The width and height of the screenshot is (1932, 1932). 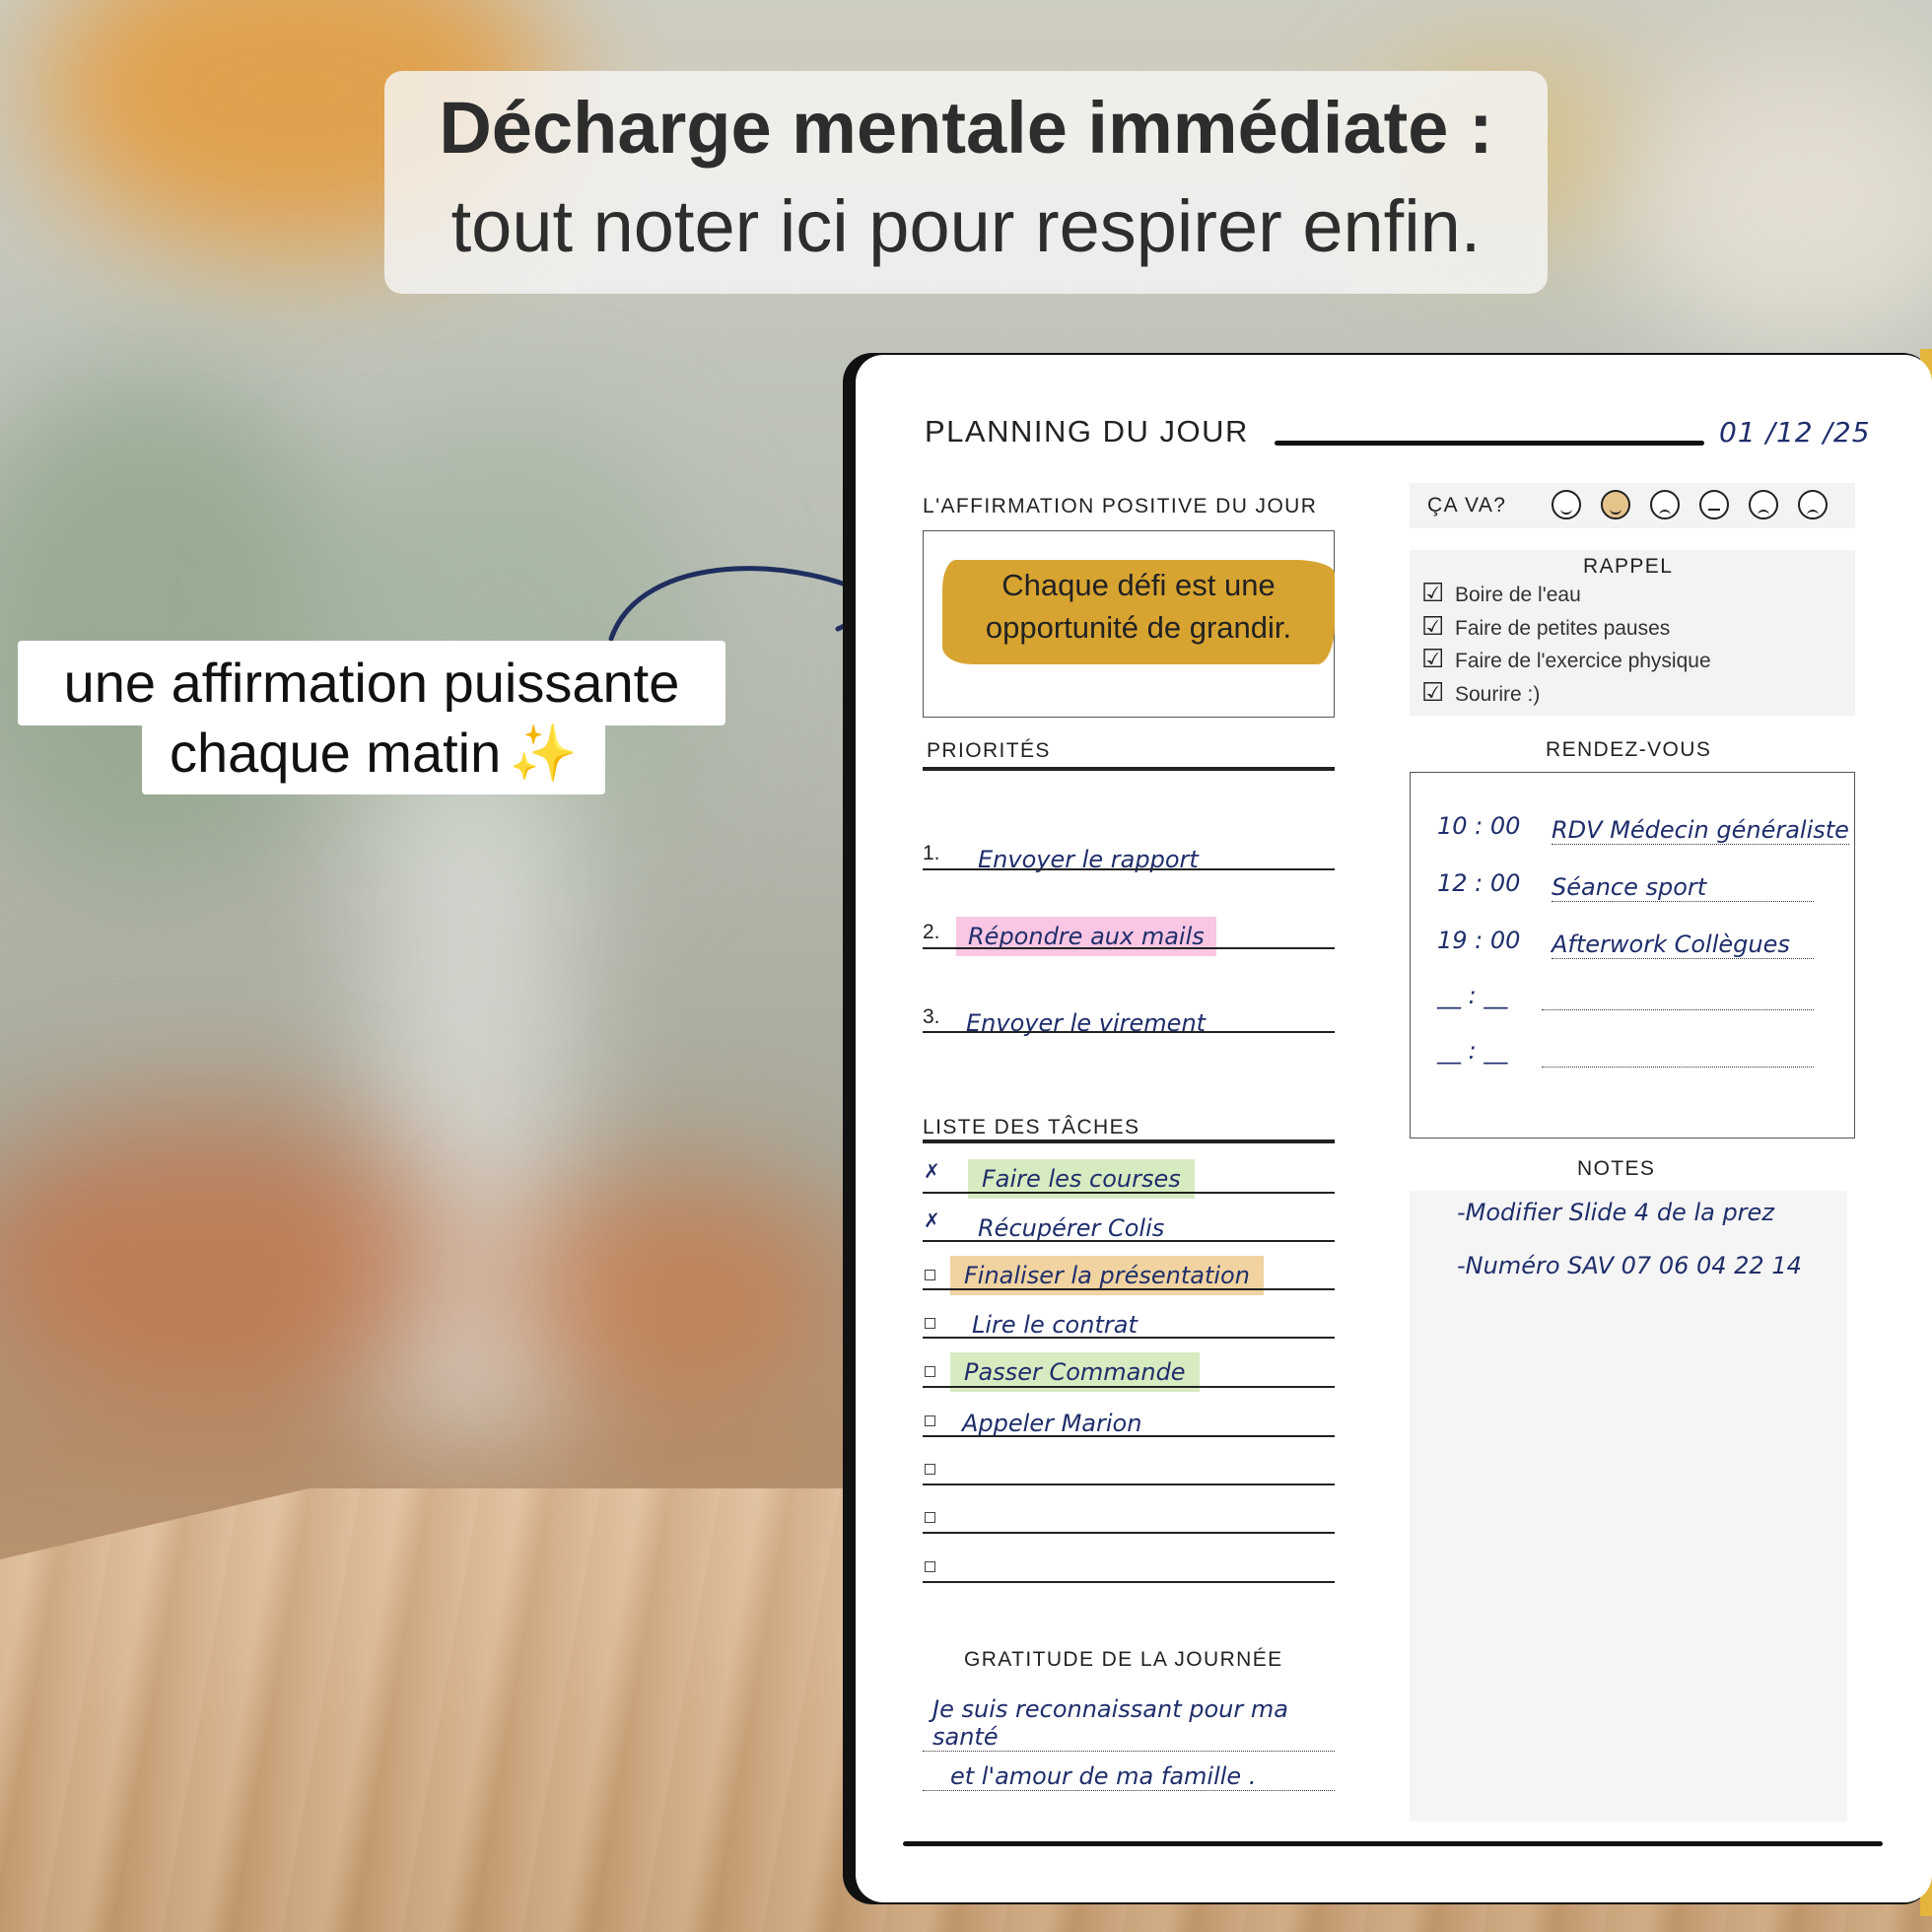 I want to click on appointment-text: RDV Médecin généraliste, so click(x=1701, y=831).